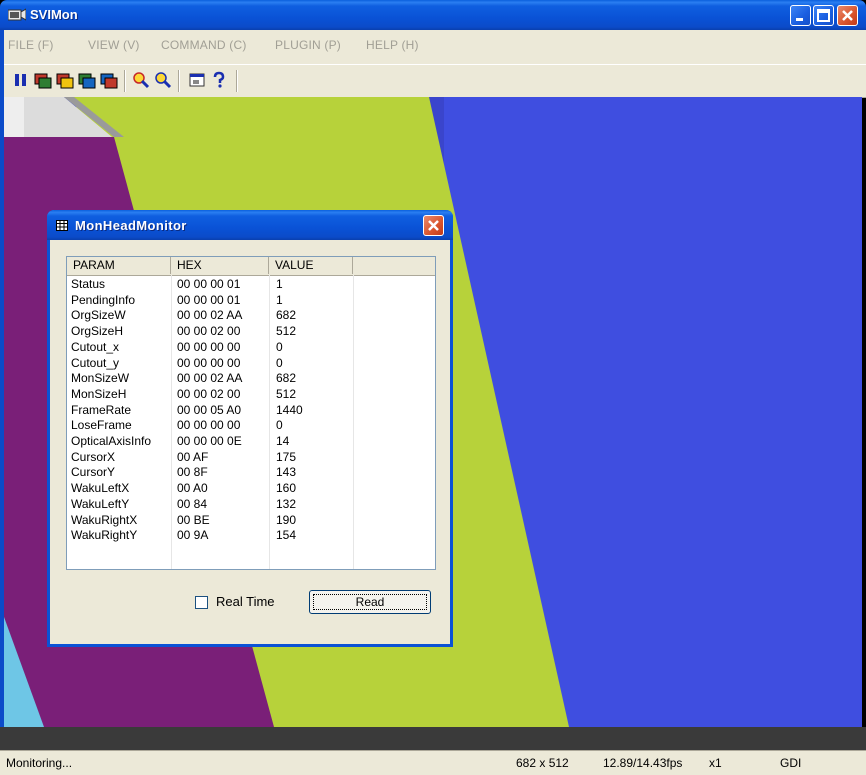  I want to click on pause-icon, so click(21, 80).